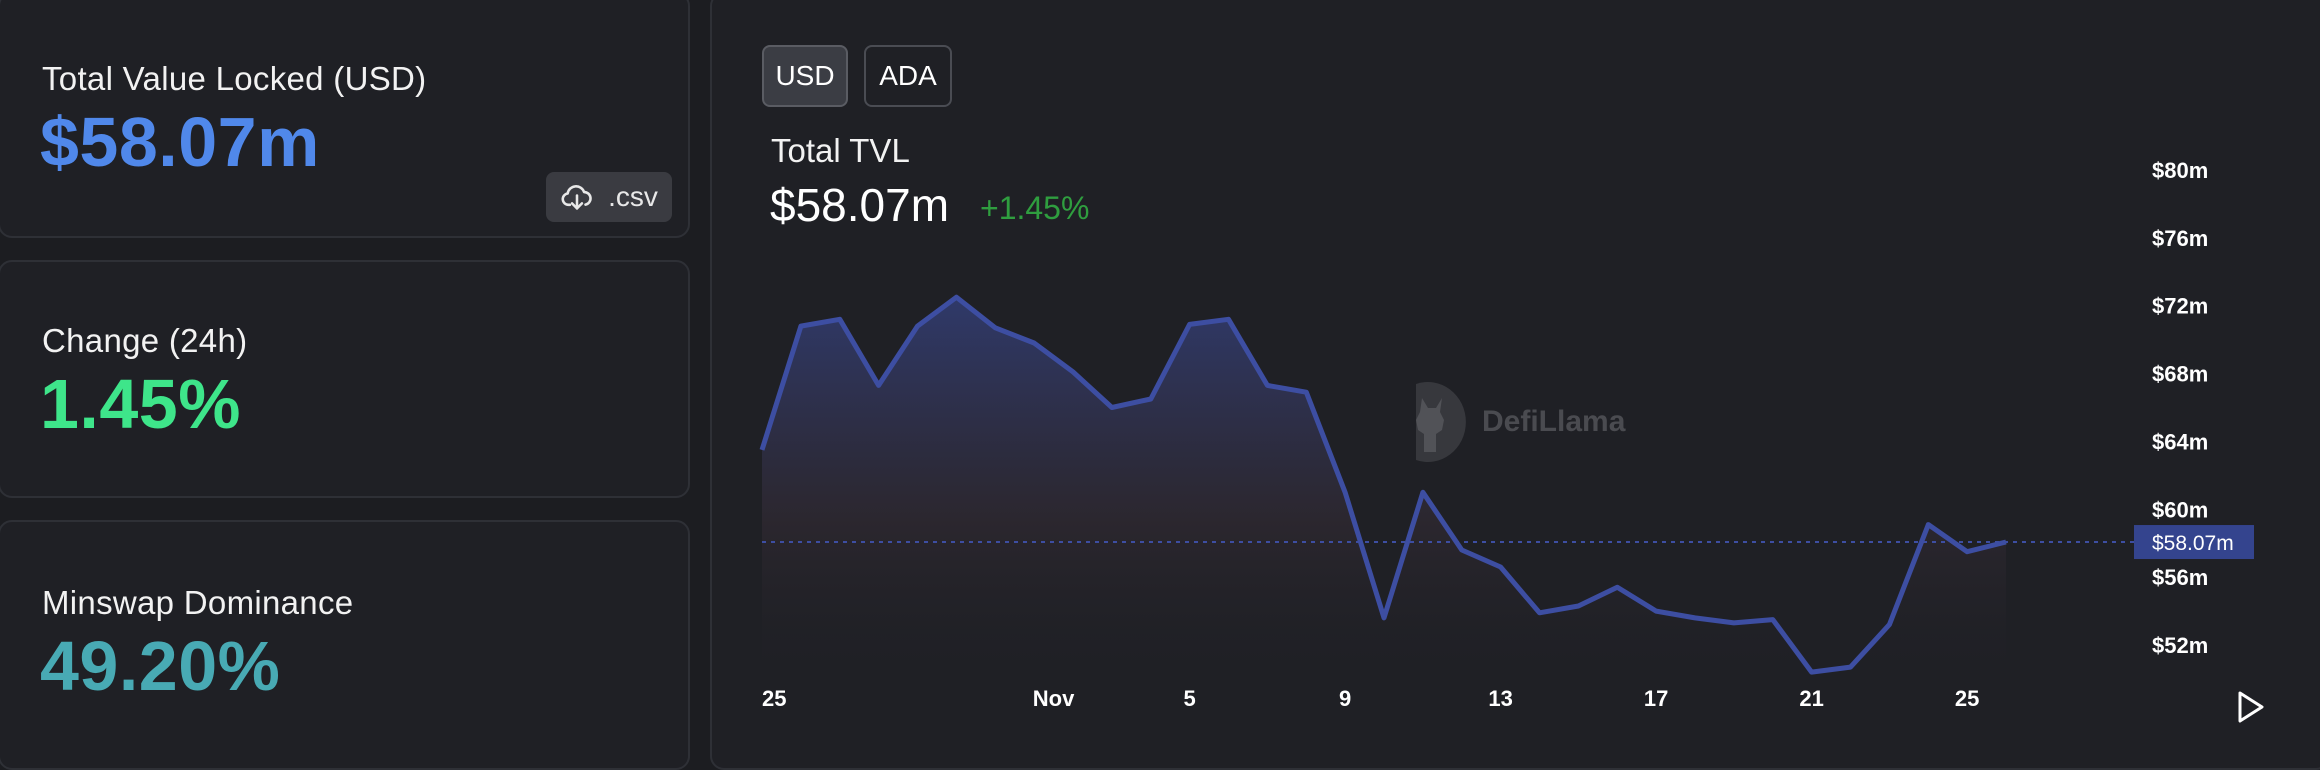  What do you see at coordinates (1554, 421) in the screenshot?
I see `watermark-text: DefiLlama` at bounding box center [1554, 421].